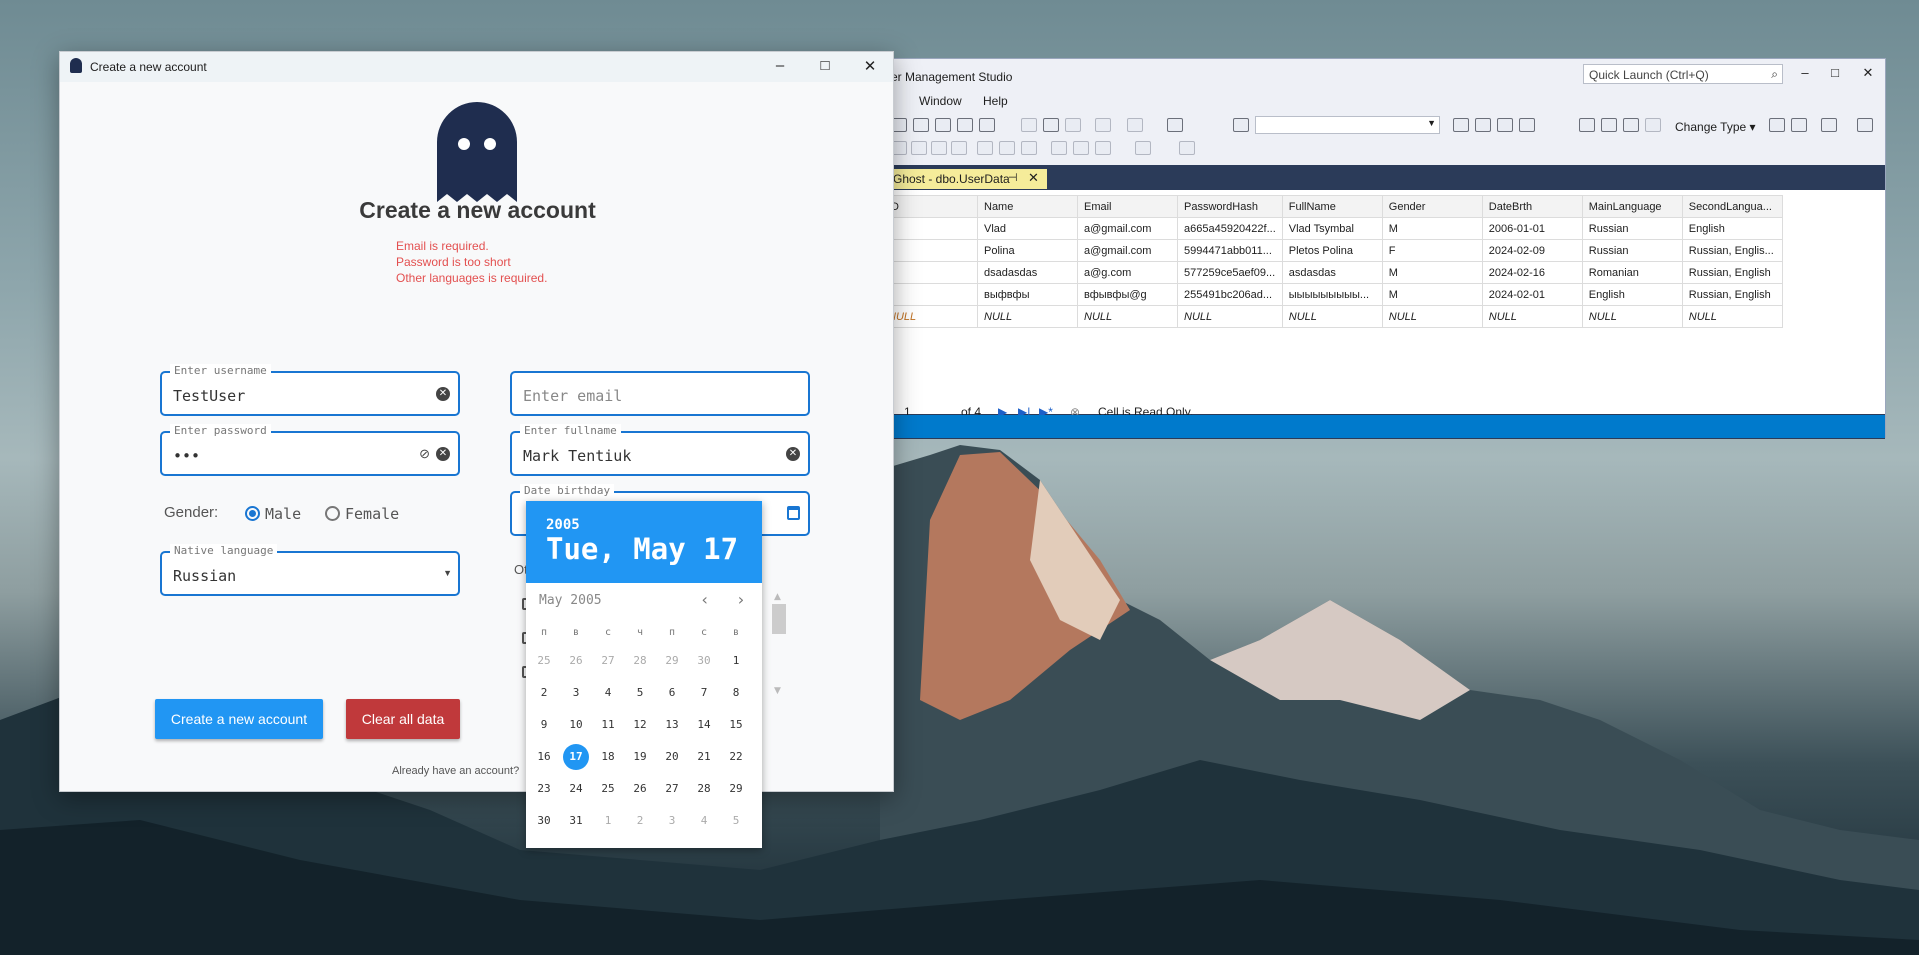 This screenshot has width=1919, height=955. What do you see at coordinates (1732, 228) in the screenshot?
I see `table-cell: English` at bounding box center [1732, 228].